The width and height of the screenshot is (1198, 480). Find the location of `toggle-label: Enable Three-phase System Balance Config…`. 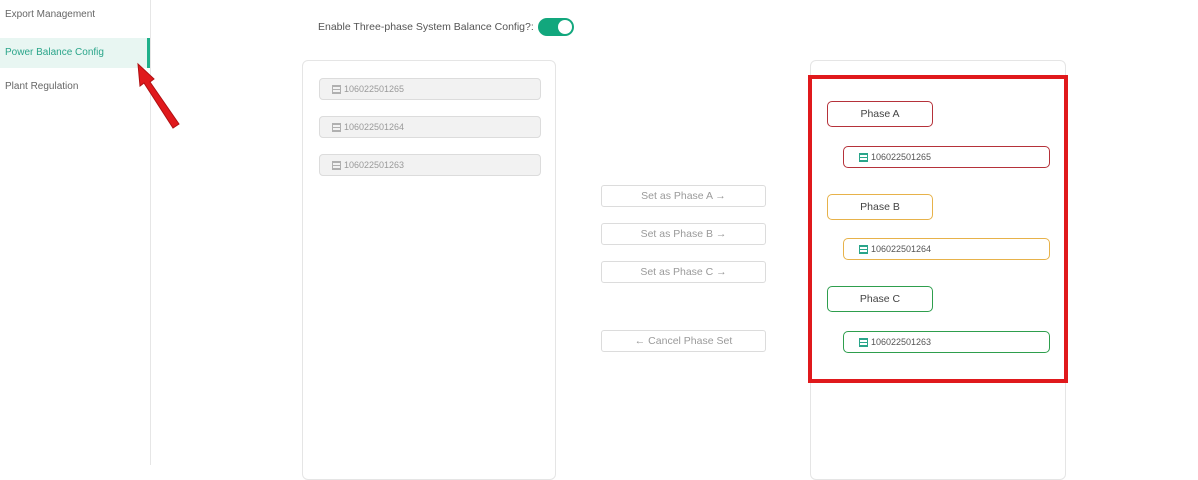

toggle-label: Enable Three-phase System Balance Config… is located at coordinates (426, 27).